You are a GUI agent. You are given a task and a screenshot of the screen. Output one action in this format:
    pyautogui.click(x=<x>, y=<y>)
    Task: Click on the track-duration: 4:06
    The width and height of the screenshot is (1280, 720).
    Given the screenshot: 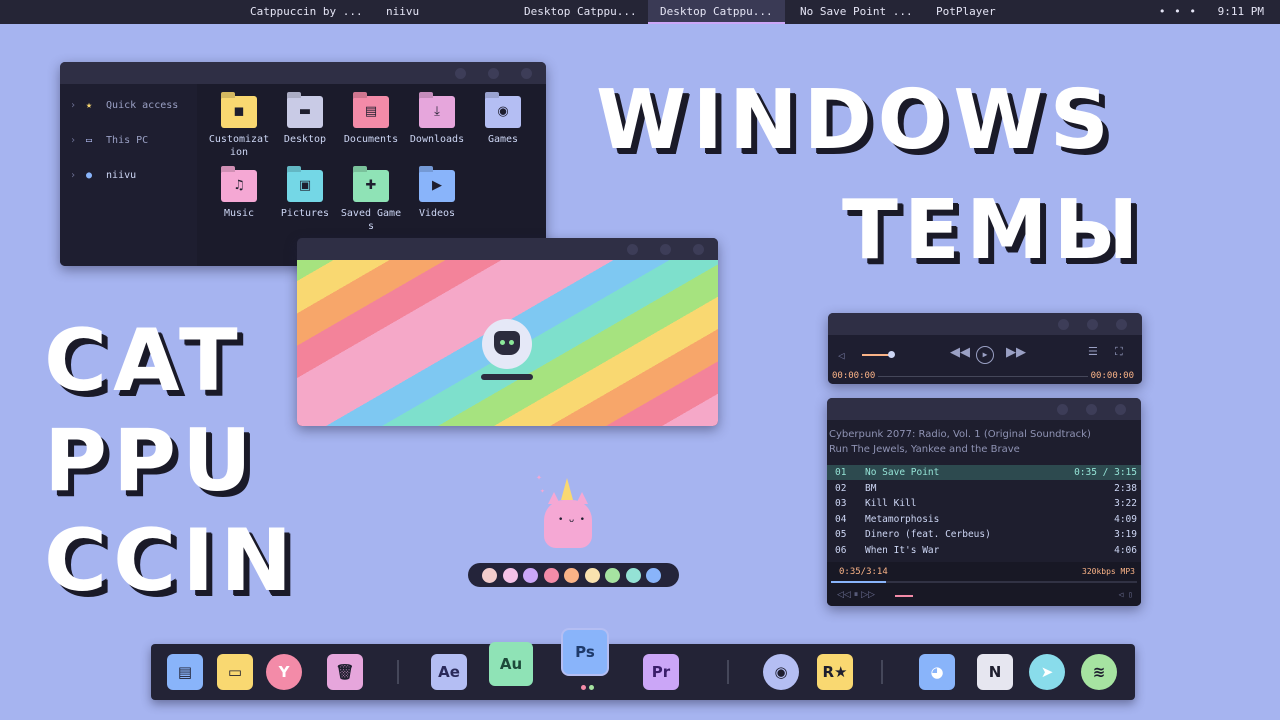 What is the action you would take?
    pyautogui.click(x=1125, y=550)
    